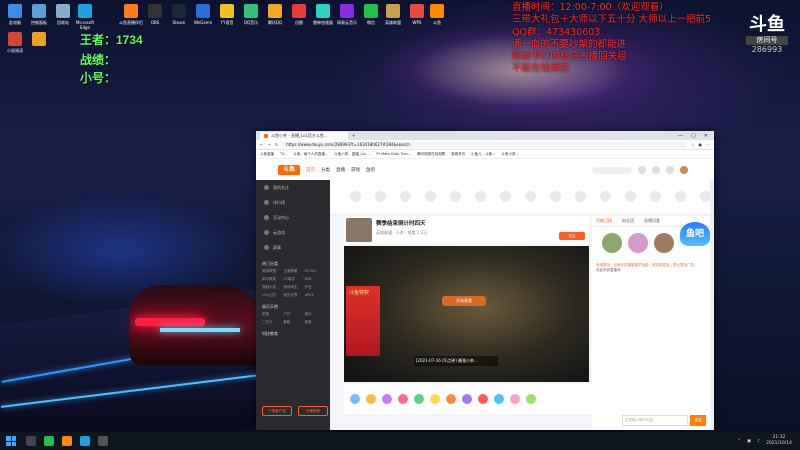 The height and width of the screenshot is (450, 800). I want to click on obs-icon, so click(103, 441).